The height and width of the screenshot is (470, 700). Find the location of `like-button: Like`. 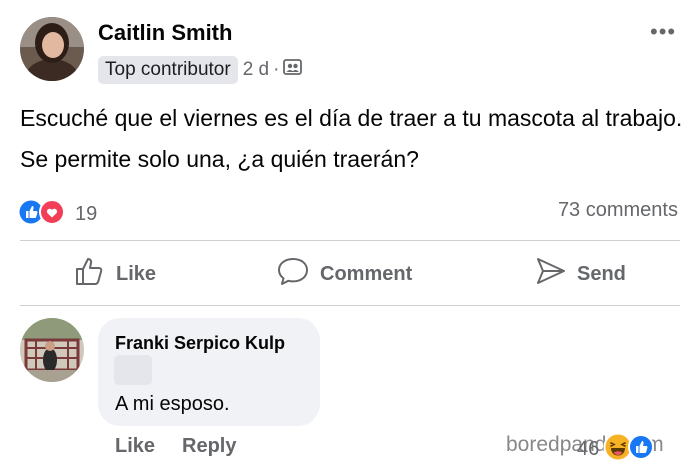

like-button: Like is located at coordinates (115, 274).